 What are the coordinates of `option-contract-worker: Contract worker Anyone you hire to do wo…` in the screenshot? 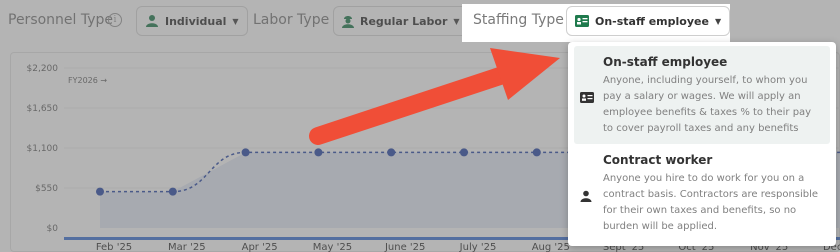 It's located at (702, 193).